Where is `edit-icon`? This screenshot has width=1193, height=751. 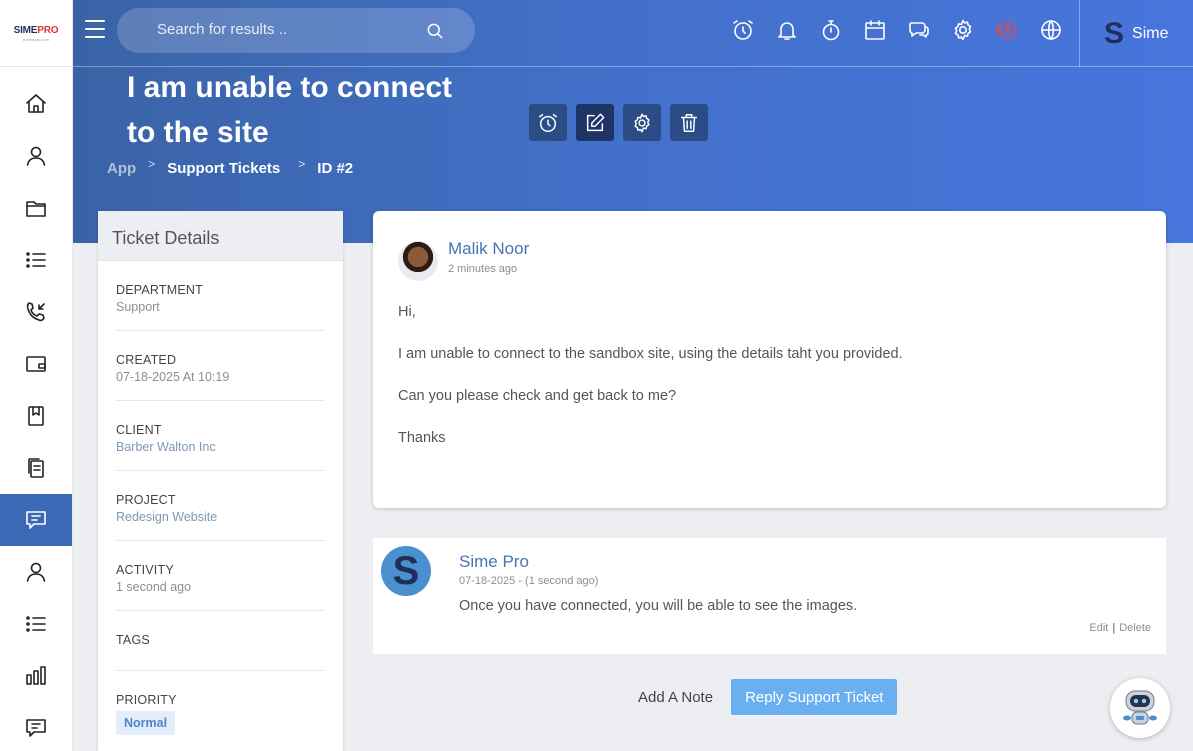
edit-icon is located at coordinates (595, 122).